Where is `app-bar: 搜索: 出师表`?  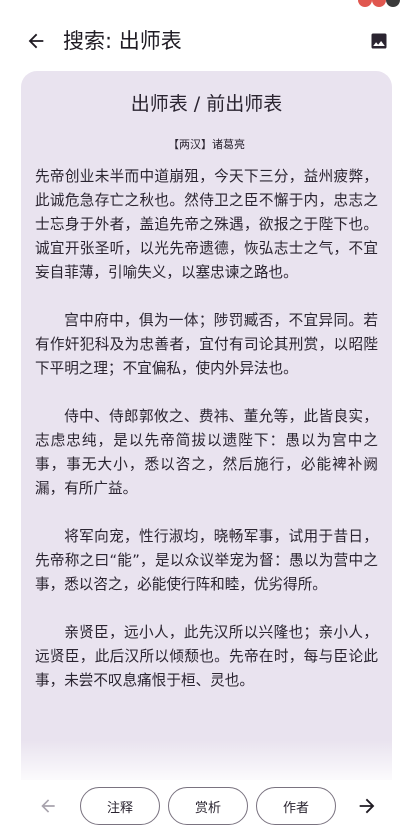 app-bar: 搜索: 出师表 is located at coordinates (205, 41).